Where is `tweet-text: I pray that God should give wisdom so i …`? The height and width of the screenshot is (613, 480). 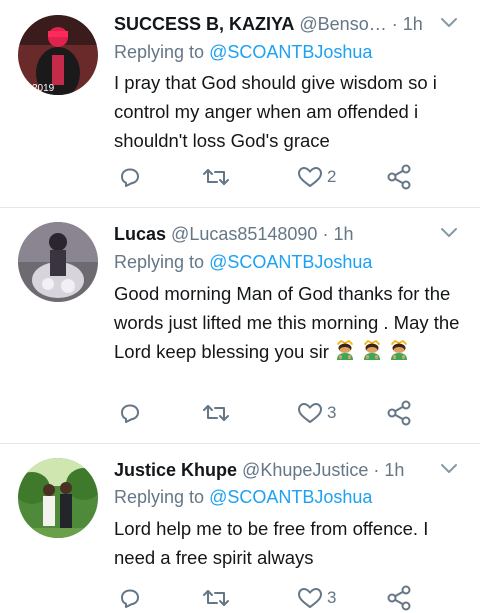
tweet-text: I pray that God should give wisdom so i … is located at coordinates (290, 111).